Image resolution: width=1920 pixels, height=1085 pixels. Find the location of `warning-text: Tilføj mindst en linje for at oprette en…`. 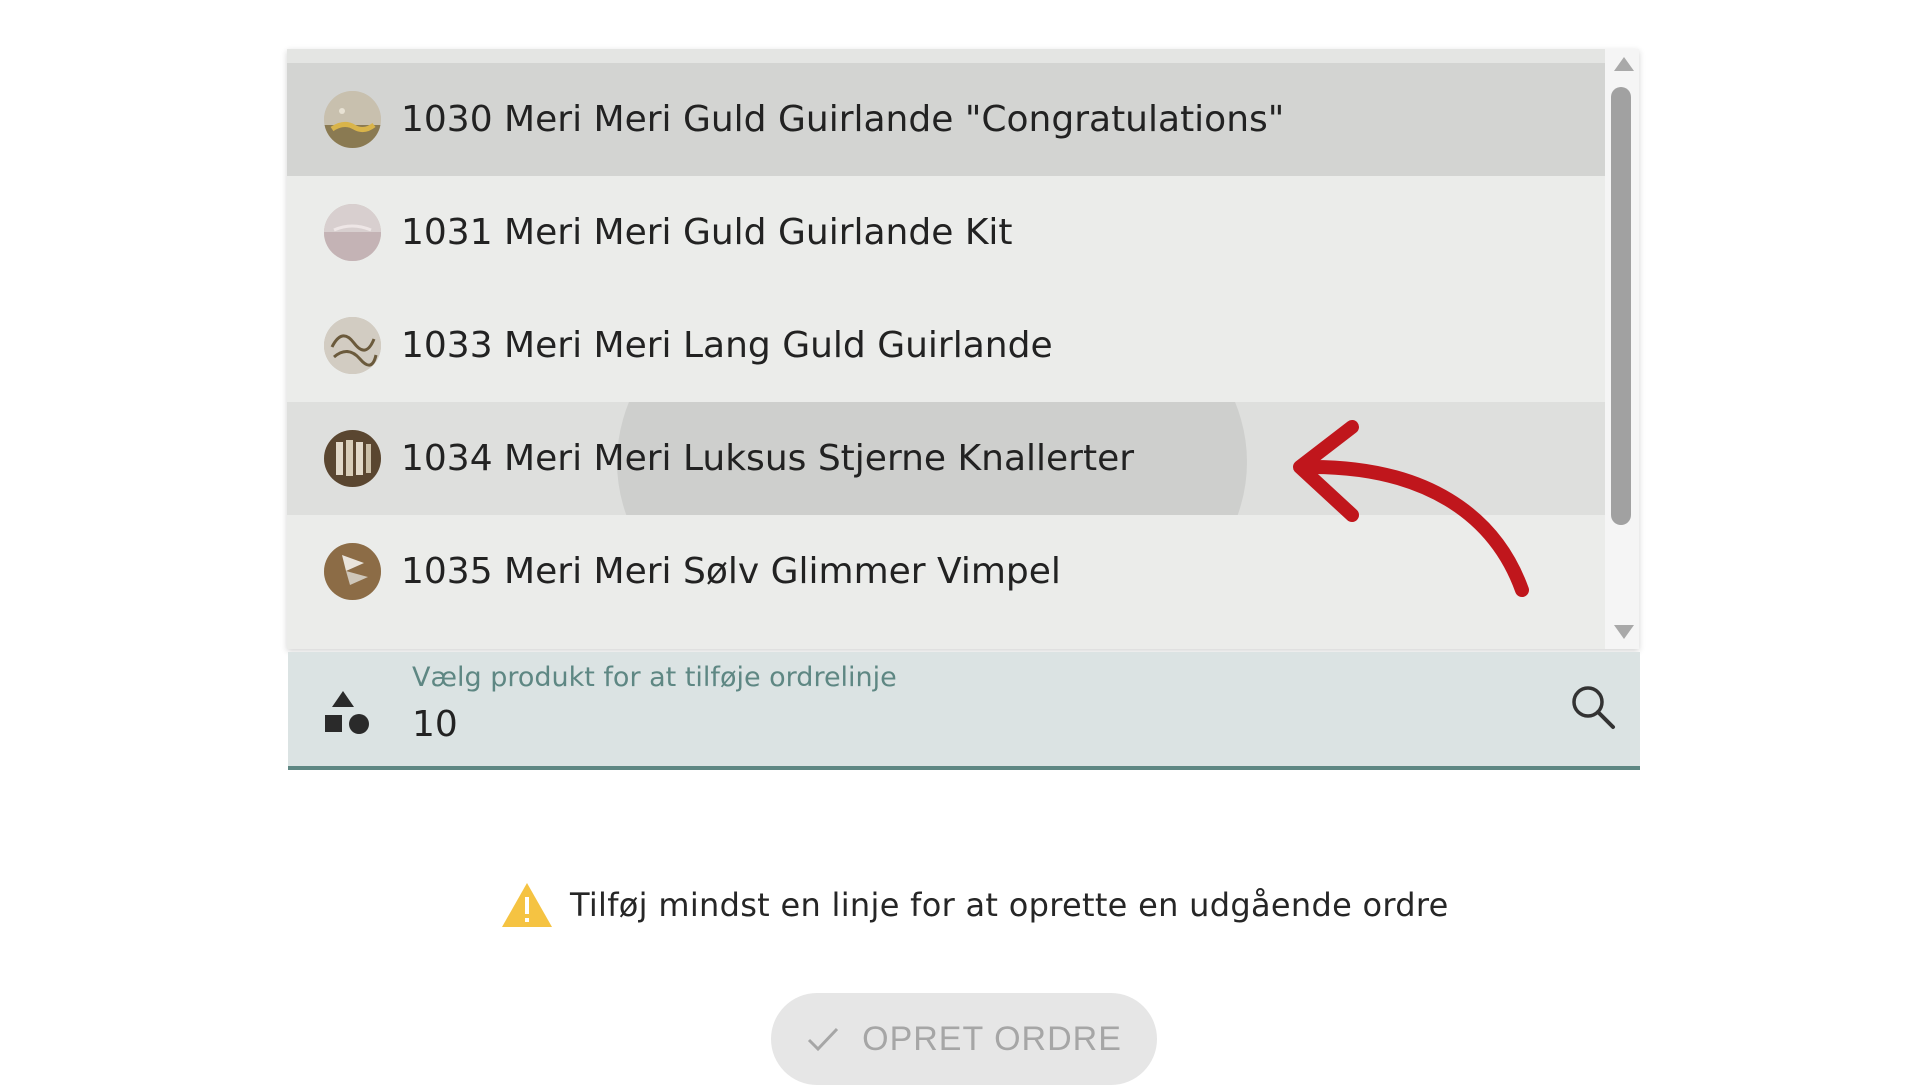

warning-text: Tilføj mindst en linje for at oprette en… is located at coordinates (1009, 905).